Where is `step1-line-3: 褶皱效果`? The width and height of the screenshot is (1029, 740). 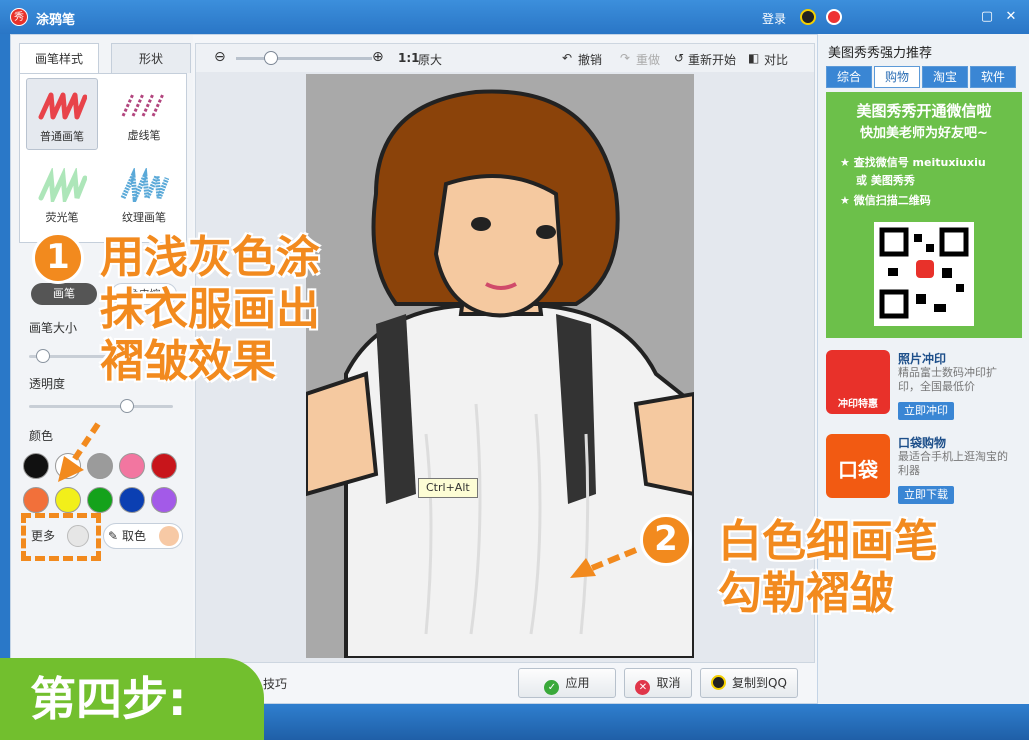
step1-line-3: 褶皱效果 is located at coordinates (188, 361).